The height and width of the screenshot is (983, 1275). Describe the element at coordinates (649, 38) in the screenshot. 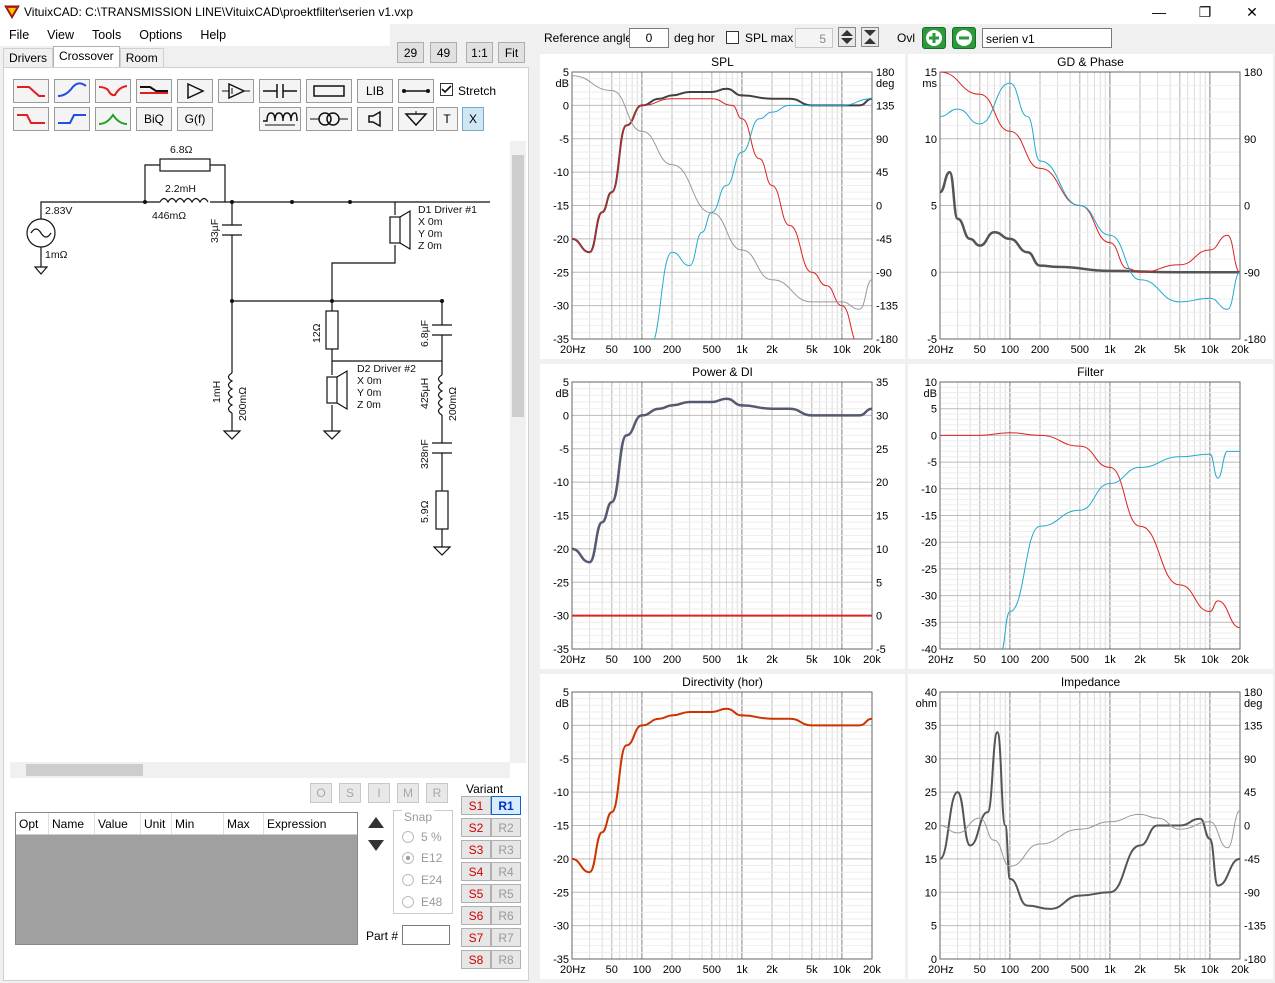

I see `reference-angle-input: 0` at that location.